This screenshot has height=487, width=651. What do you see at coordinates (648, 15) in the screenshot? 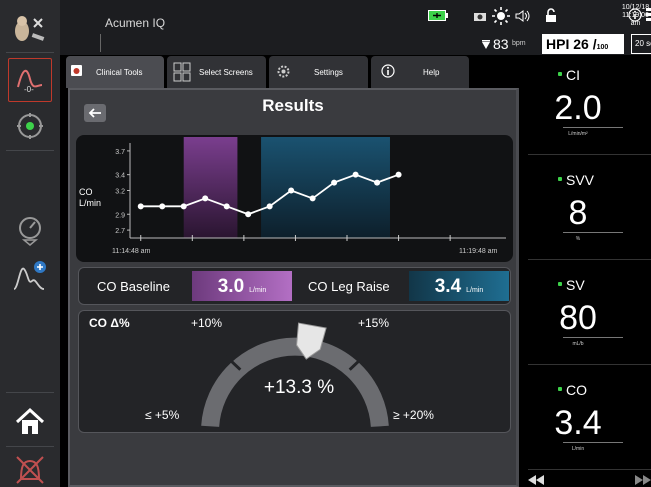
I see `menu-icon` at bounding box center [648, 15].